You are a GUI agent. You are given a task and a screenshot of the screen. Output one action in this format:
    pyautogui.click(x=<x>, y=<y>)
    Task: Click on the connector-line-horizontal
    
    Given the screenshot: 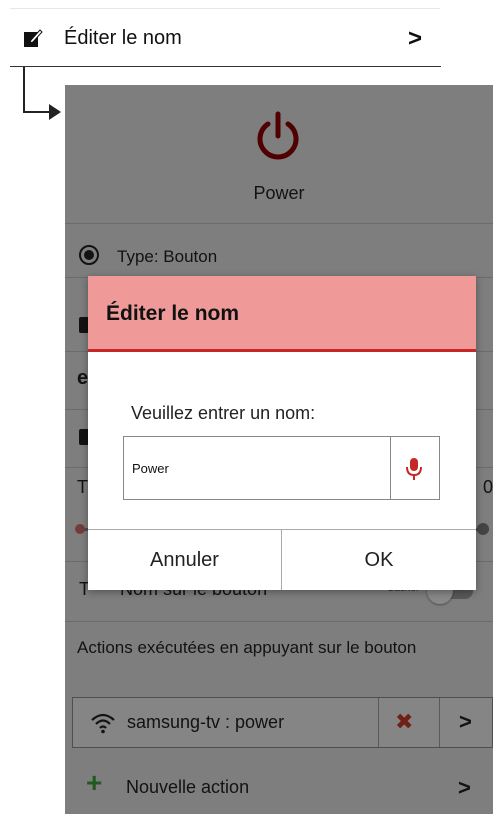 What is the action you would take?
    pyautogui.click(x=37, y=112)
    